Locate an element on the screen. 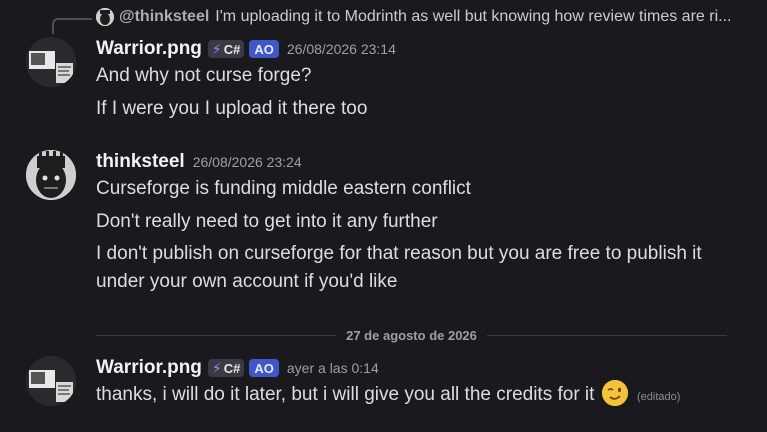 The height and width of the screenshot is (432, 767). date-divider-label: 27 de agosto de 2026 is located at coordinates (411, 335).